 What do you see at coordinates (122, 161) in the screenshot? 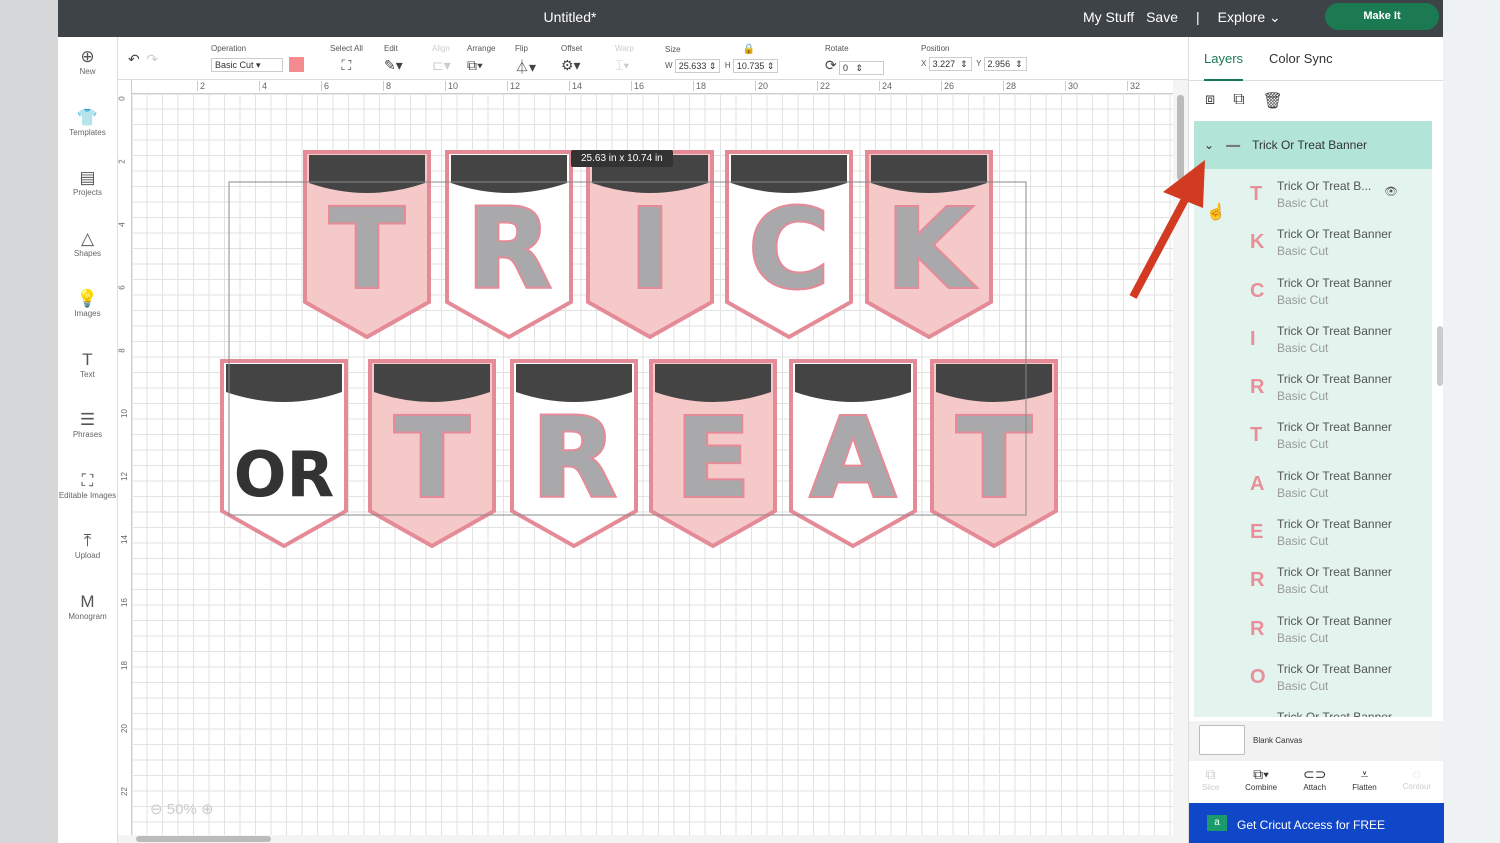
I see `ruler-tick: 2` at bounding box center [122, 161].